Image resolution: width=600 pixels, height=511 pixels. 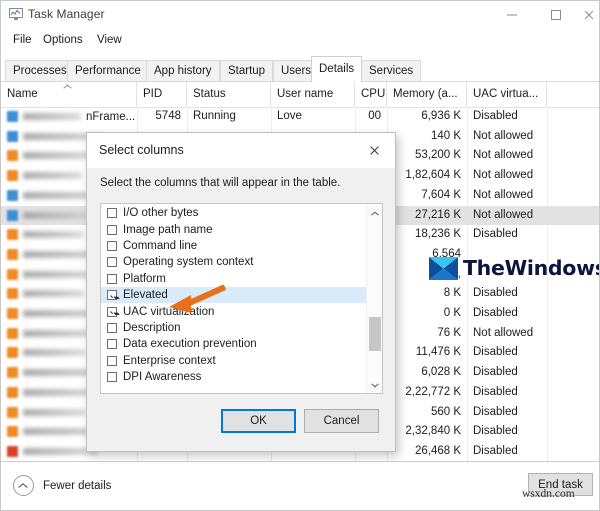 I want to click on column-option-label: Enterprise context, so click(x=169, y=360).